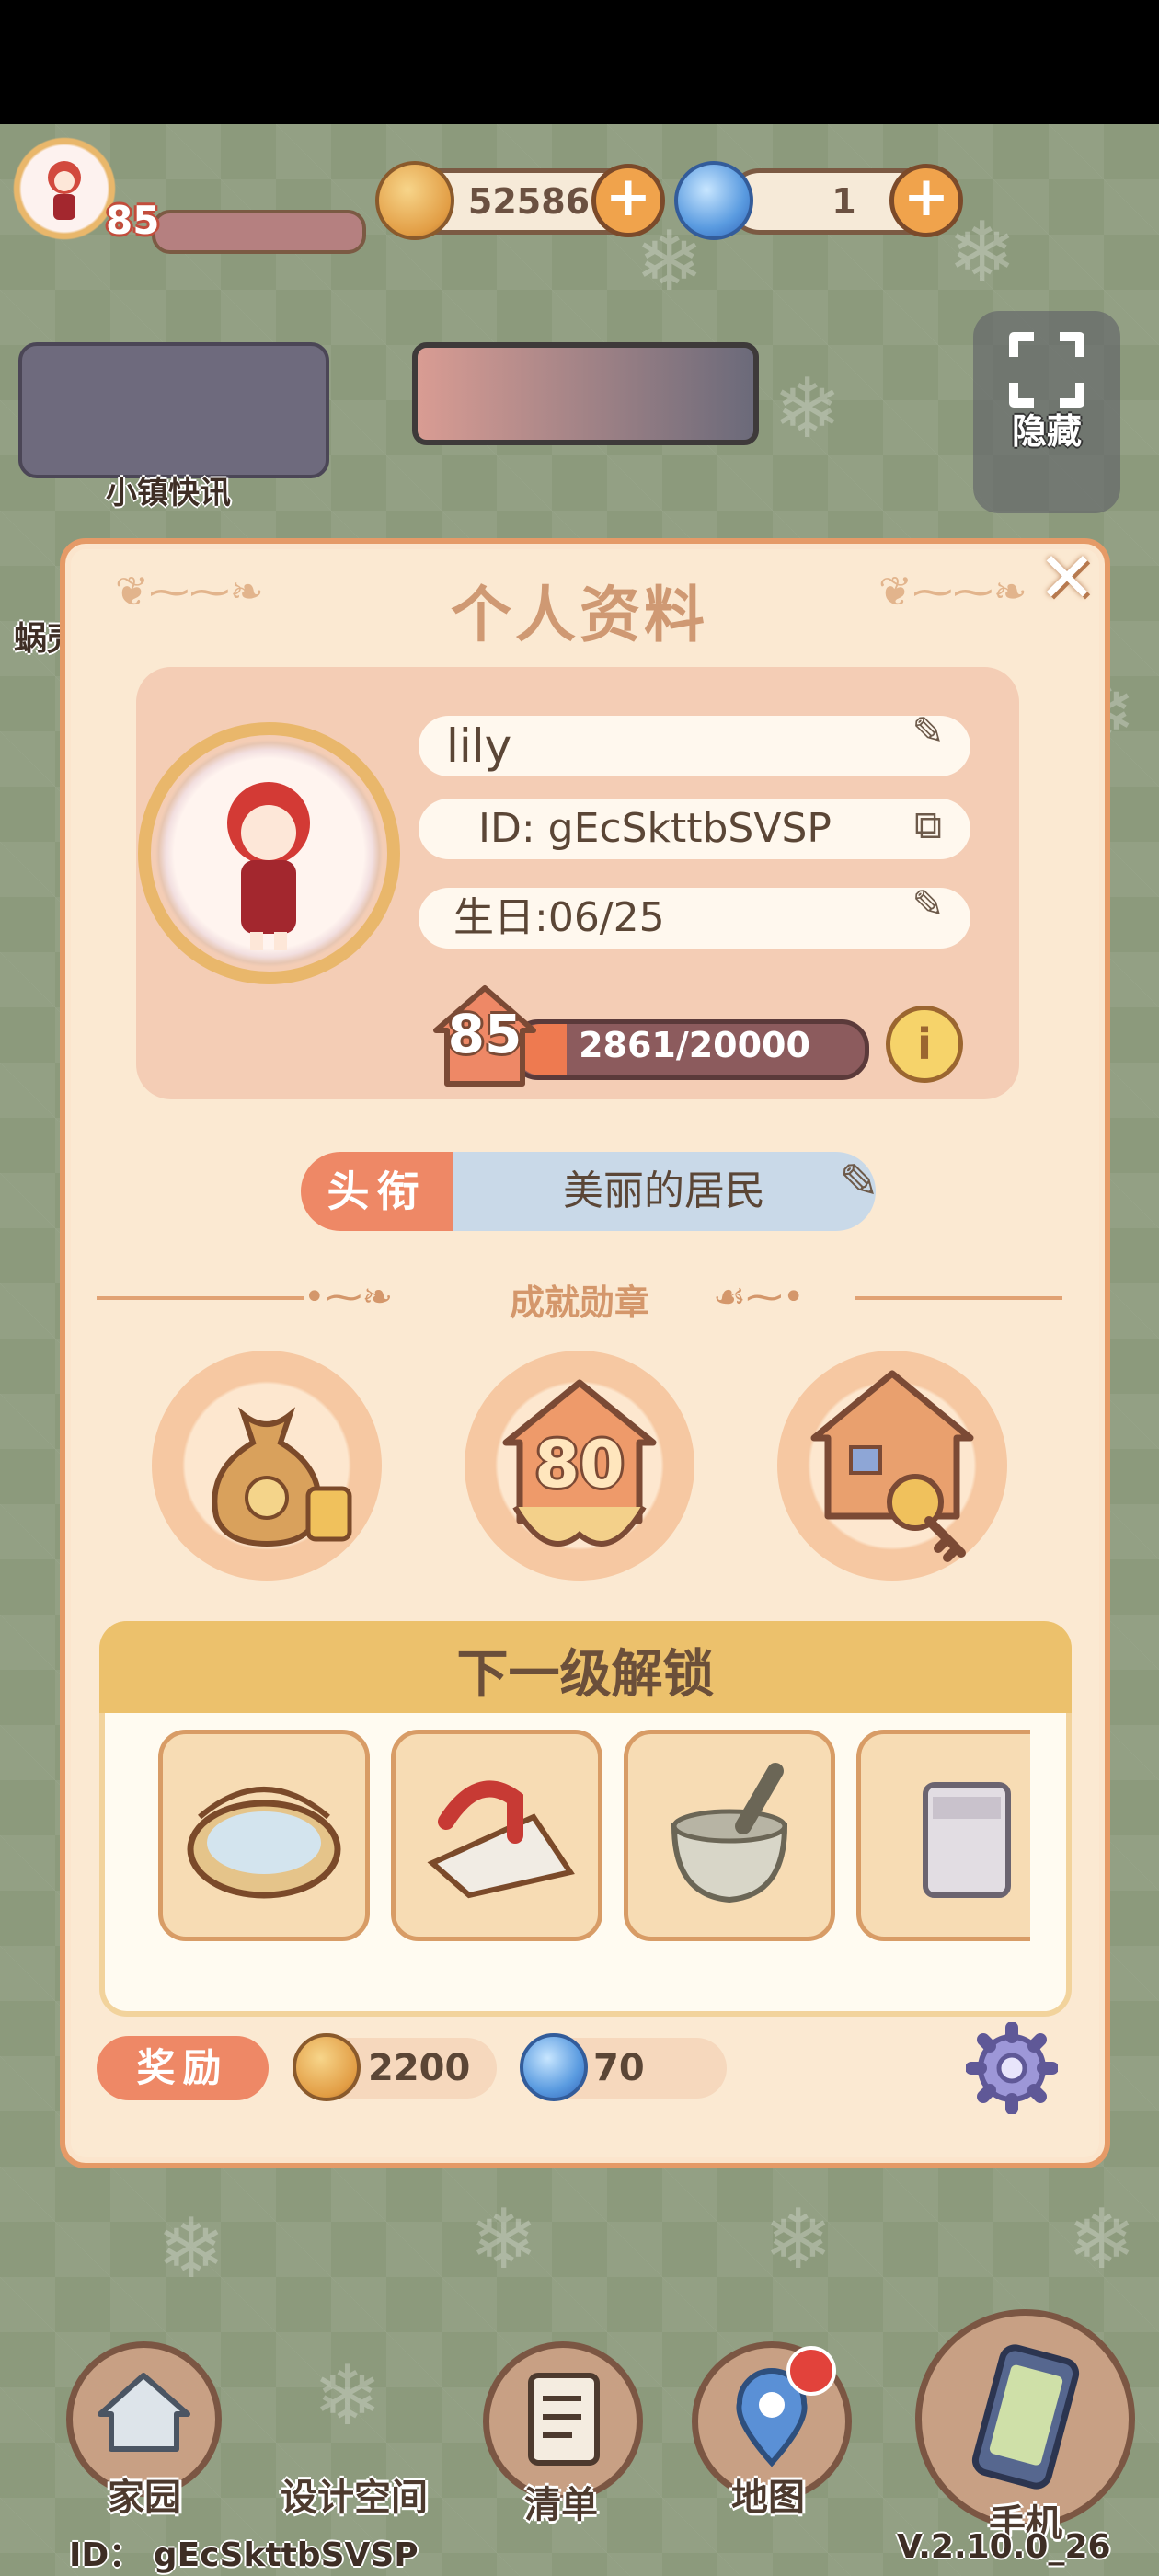 Image resolution: width=1159 pixels, height=2576 pixels. Describe the element at coordinates (958, 1298) in the screenshot. I see `divider-right` at that location.